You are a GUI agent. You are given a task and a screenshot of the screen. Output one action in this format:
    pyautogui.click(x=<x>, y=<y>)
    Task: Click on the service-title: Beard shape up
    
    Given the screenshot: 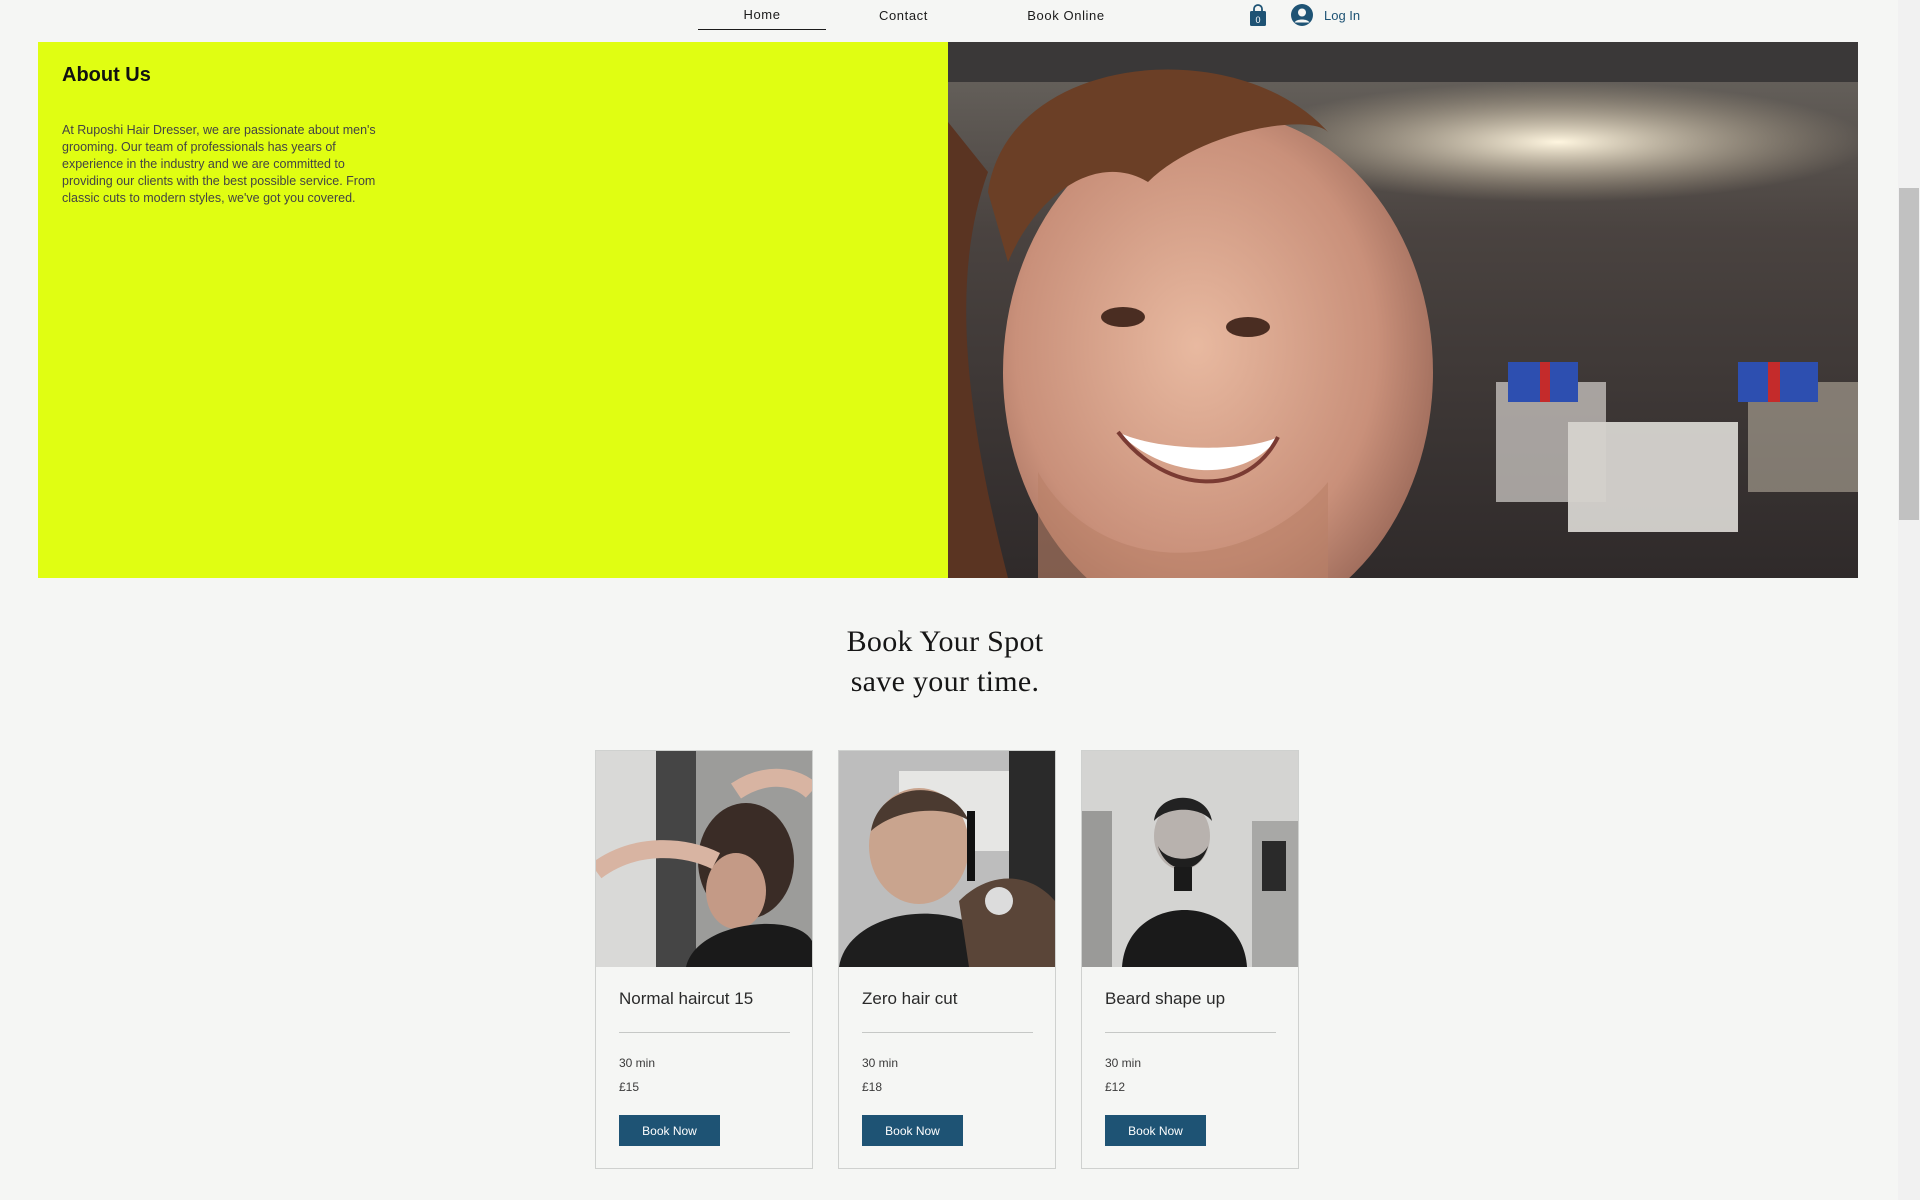 What is the action you would take?
    pyautogui.click(x=1165, y=998)
    